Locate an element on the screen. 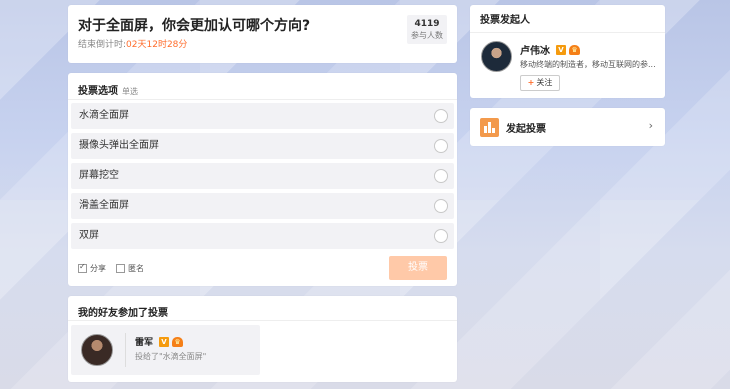  checkbox-checked-icon is located at coordinates (82, 267).